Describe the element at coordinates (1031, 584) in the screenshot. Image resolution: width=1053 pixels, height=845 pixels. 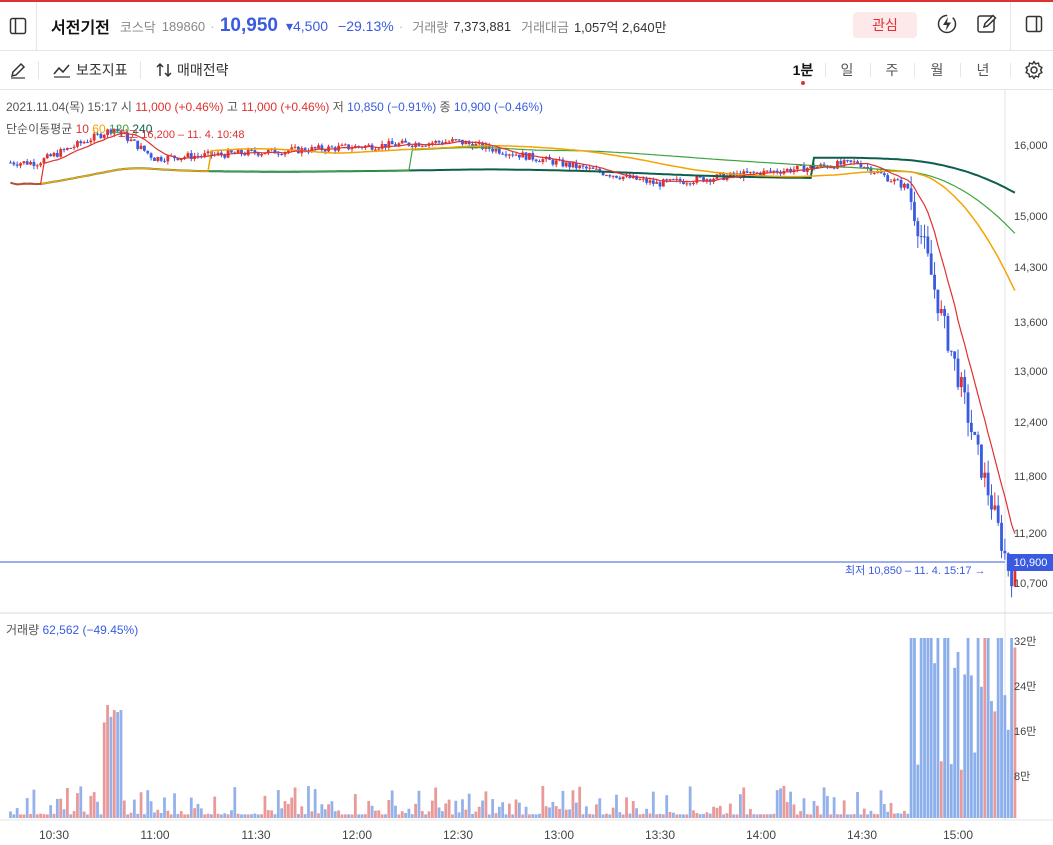
I see `price-tick: 10,700` at that location.